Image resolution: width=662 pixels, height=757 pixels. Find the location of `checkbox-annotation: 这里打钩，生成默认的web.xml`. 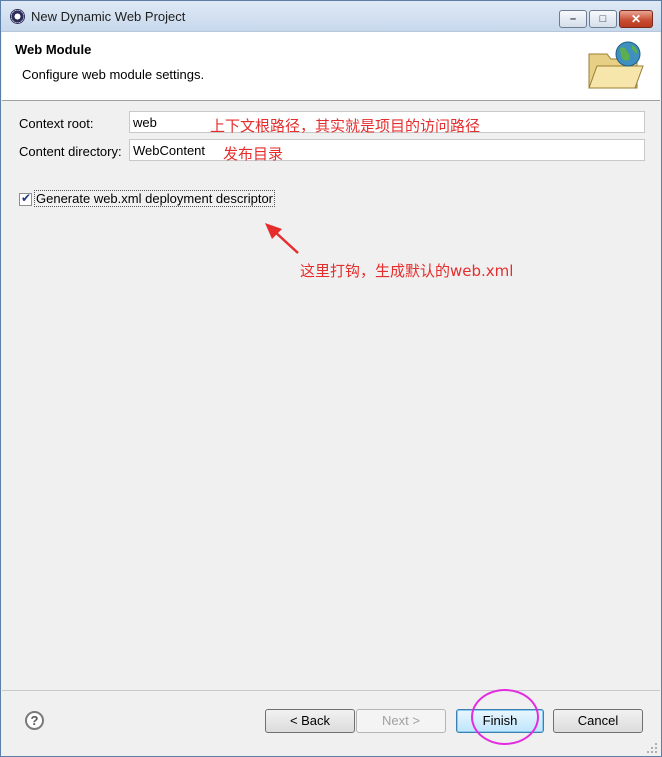

checkbox-annotation: 这里打钩，生成默认的web.xml is located at coordinates (407, 271).